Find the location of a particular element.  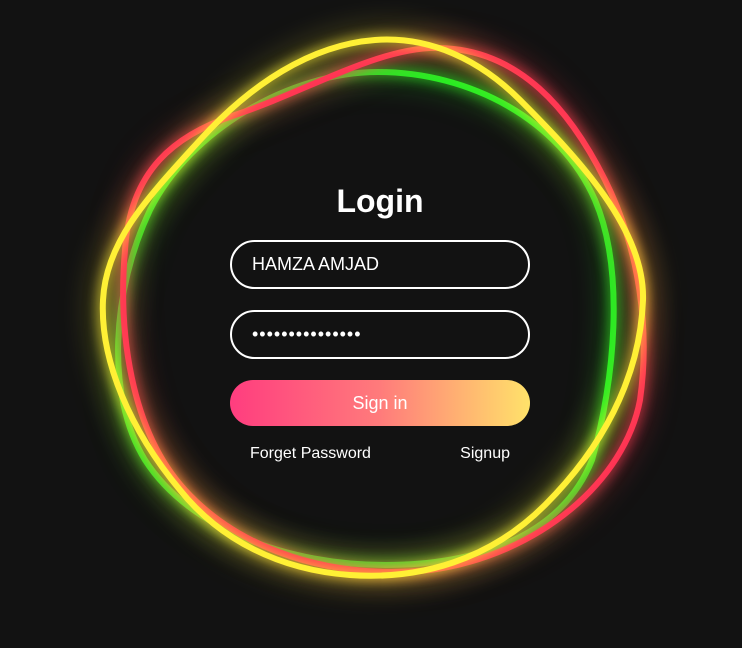

username-input is located at coordinates (380, 264).